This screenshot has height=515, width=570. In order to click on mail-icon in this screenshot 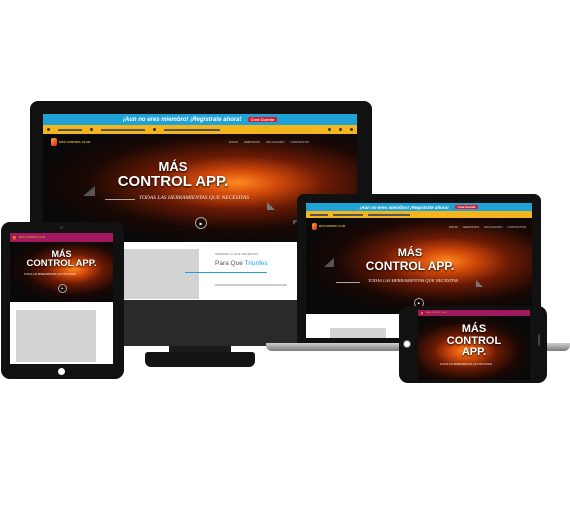, I will do `click(91, 129)`.